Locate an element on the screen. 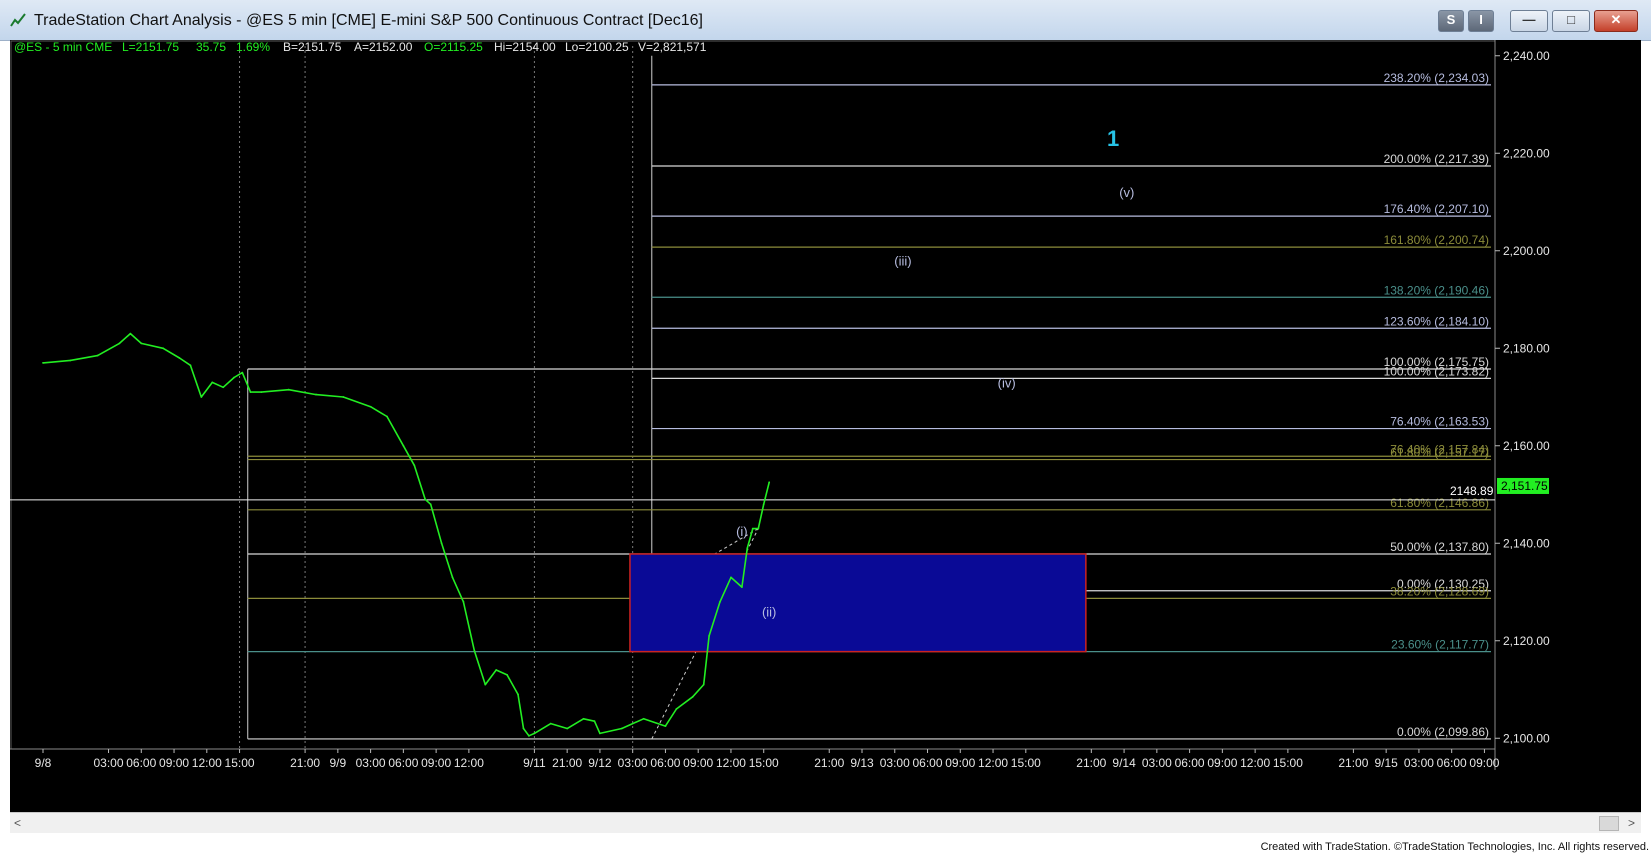 Image resolution: width=1651 pixels, height=857 pixels. fib-level-label: 61.80% (2,157.17) is located at coordinates (1439, 453).